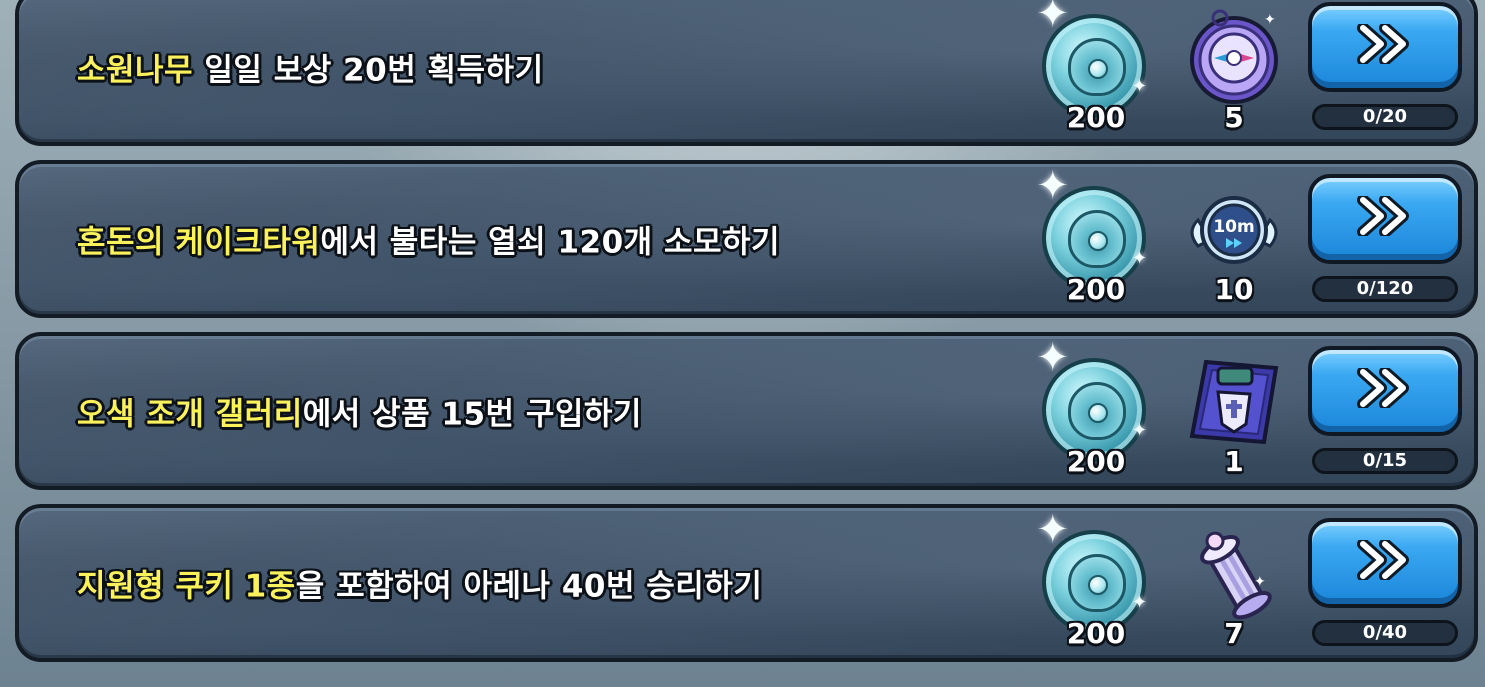  I want to click on mission-action: 0/20, so click(1385, 67).